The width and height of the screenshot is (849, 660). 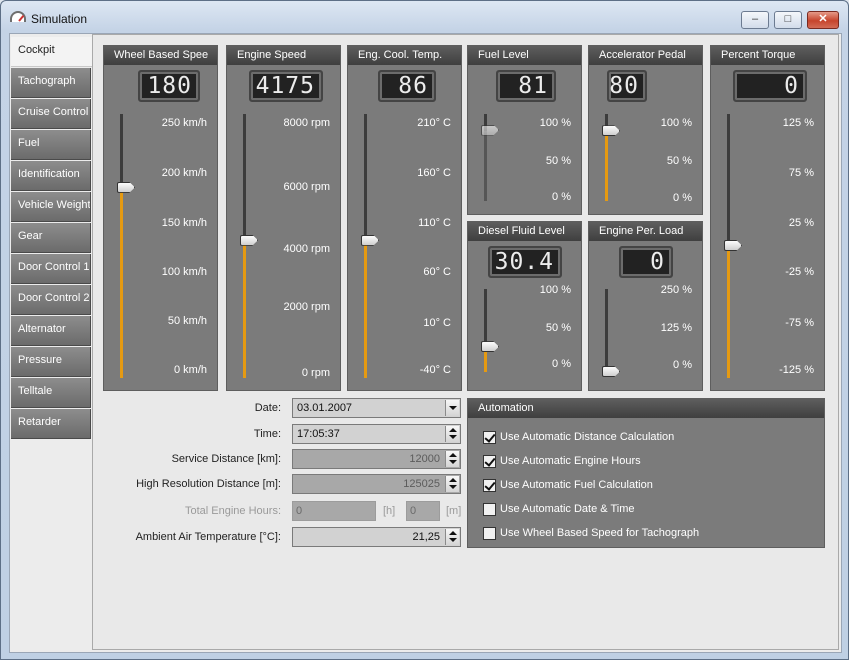 I want to click on checkbox-label: Use Wheel Based Speed for Tachograph, so click(x=599, y=533).